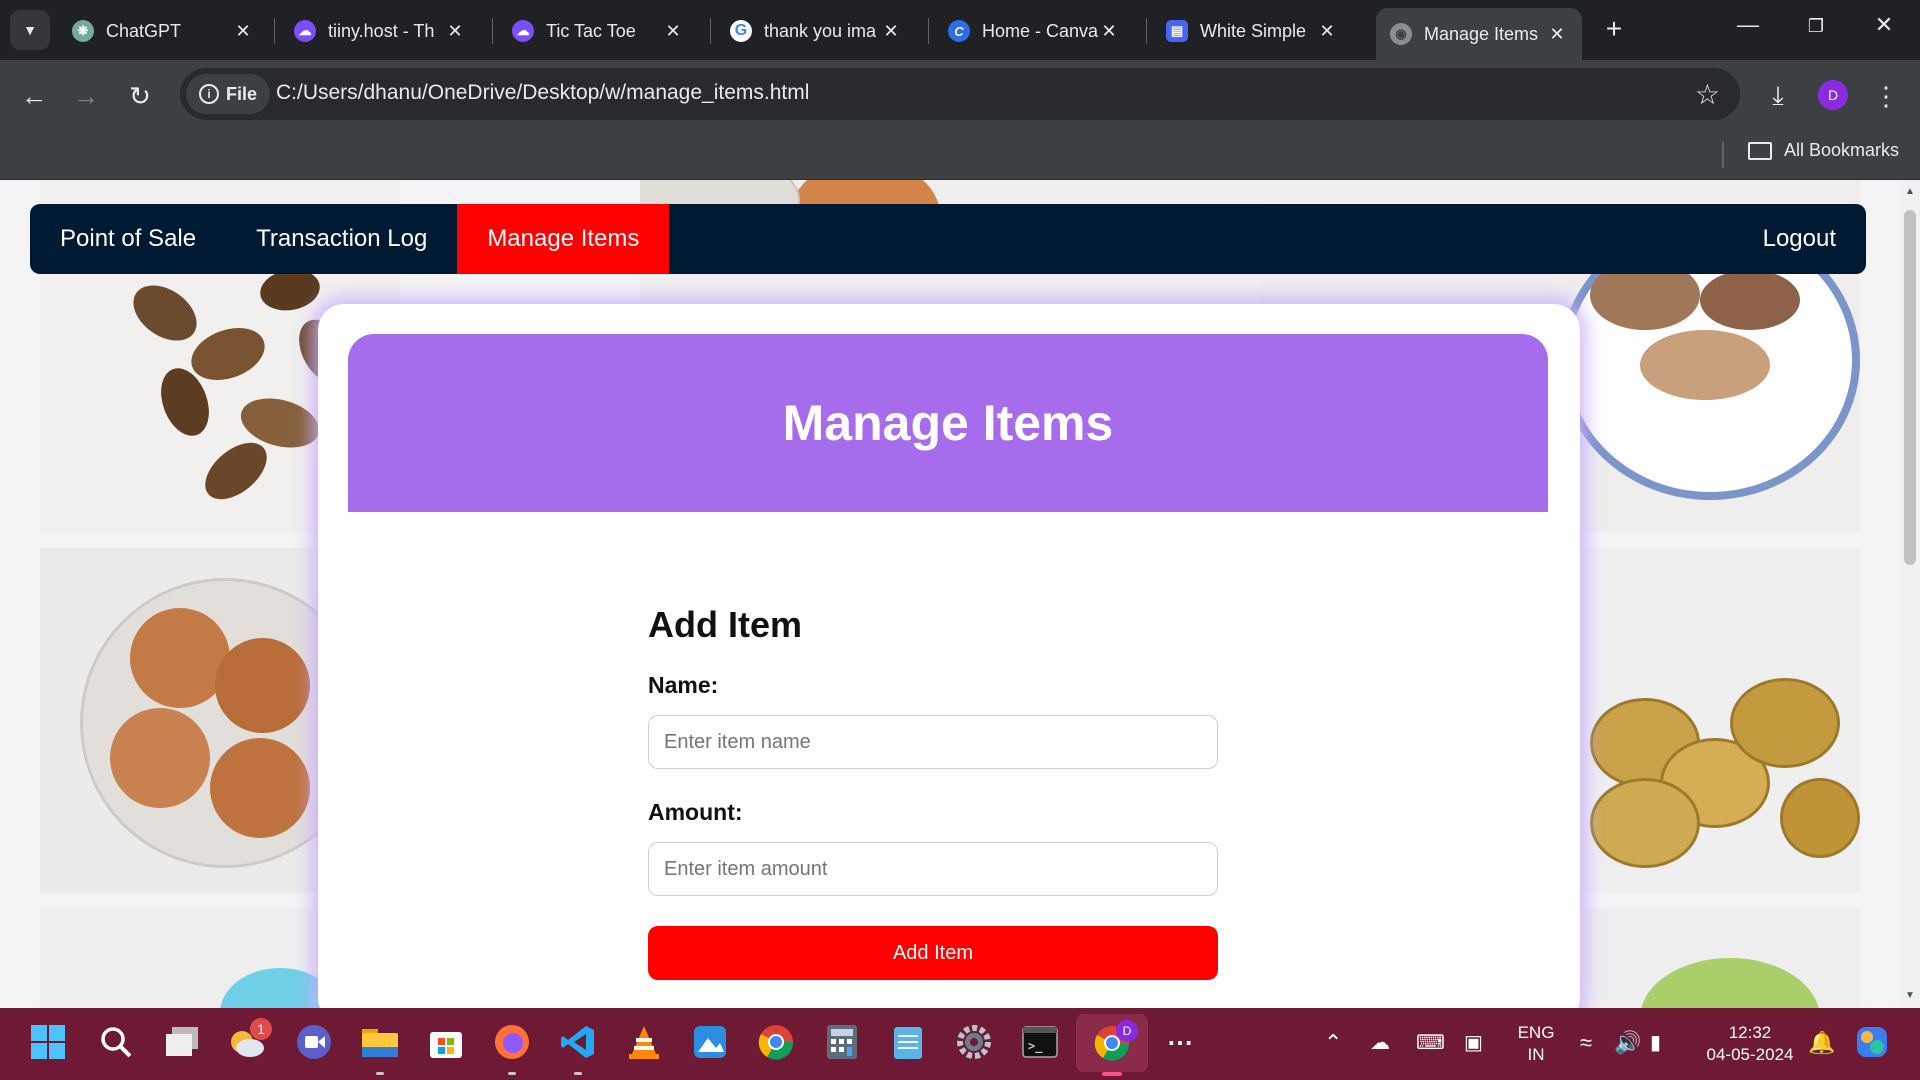 Image resolution: width=1920 pixels, height=1080 pixels. I want to click on chrome-icon, so click(776, 1042).